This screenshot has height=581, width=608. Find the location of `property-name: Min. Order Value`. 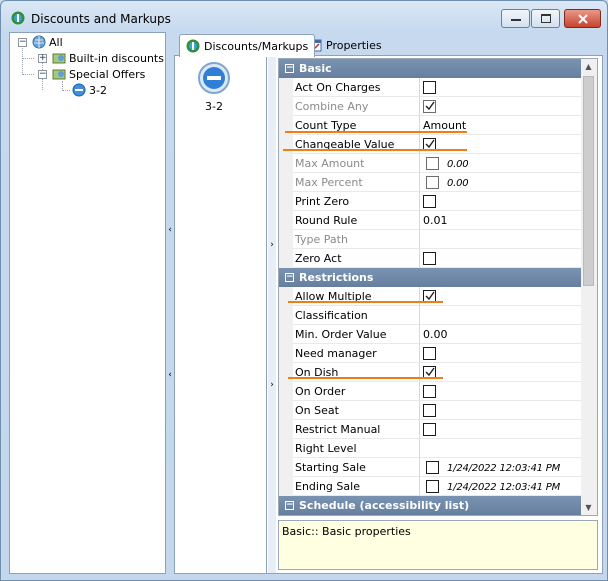

property-name: Min. Order Value is located at coordinates (356, 334).